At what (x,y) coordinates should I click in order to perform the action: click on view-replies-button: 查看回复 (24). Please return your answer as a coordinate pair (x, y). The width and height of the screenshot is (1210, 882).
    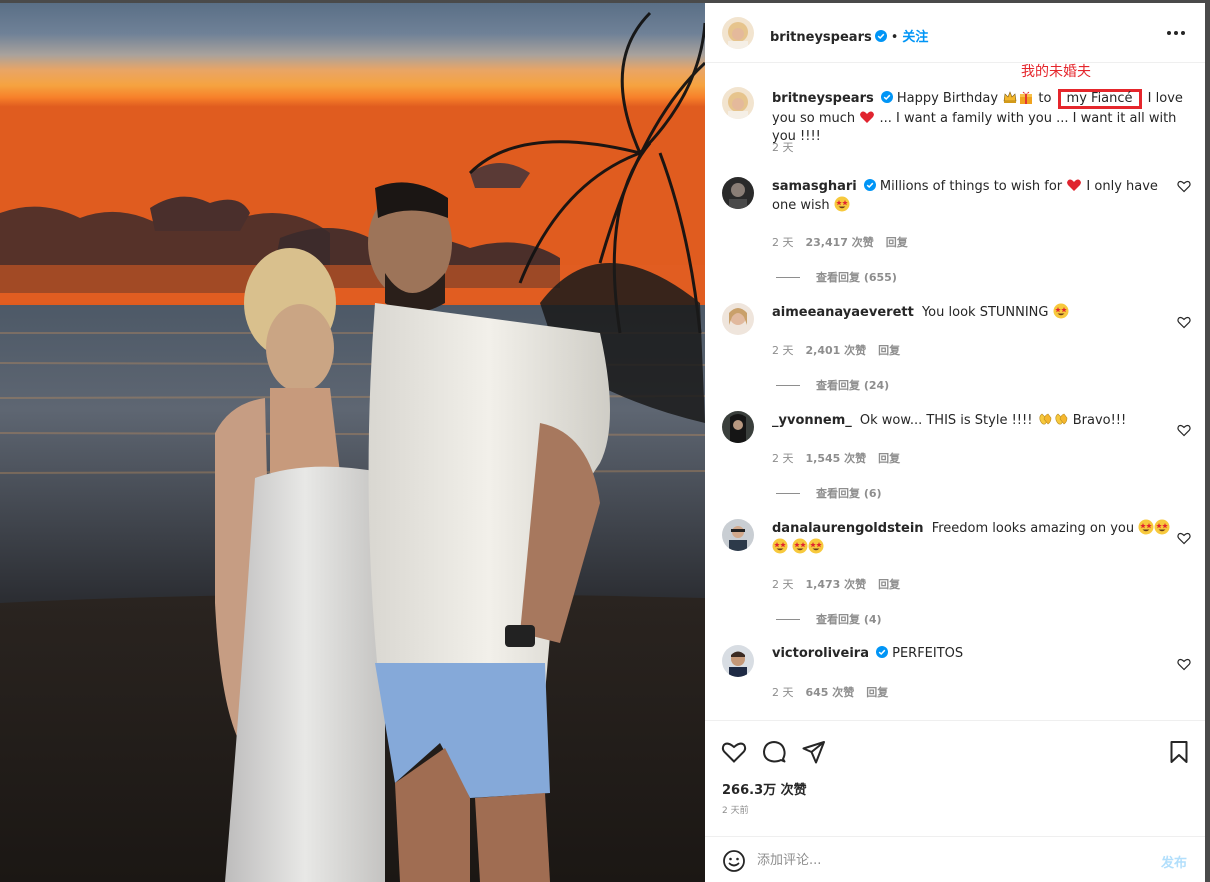
    Looking at the image, I should click on (832, 385).